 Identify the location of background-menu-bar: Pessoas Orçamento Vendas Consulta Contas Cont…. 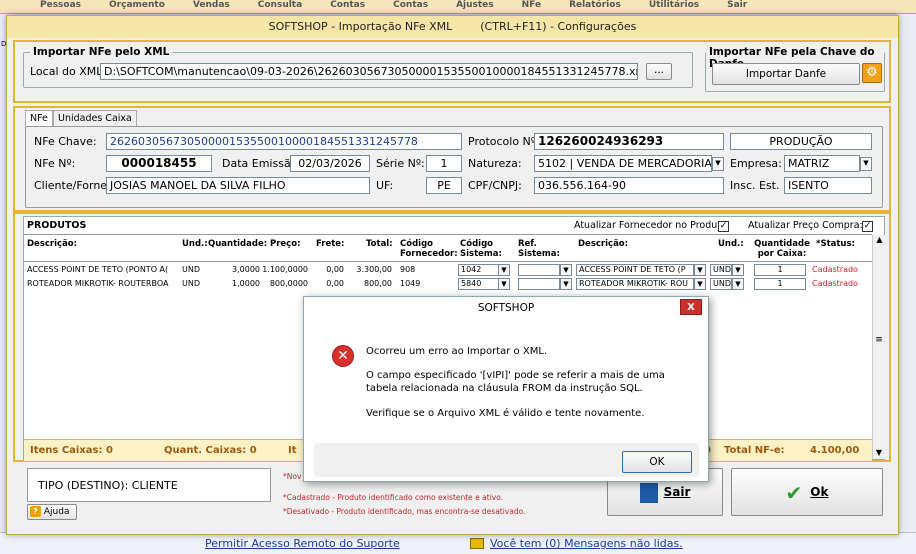
(458, 7).